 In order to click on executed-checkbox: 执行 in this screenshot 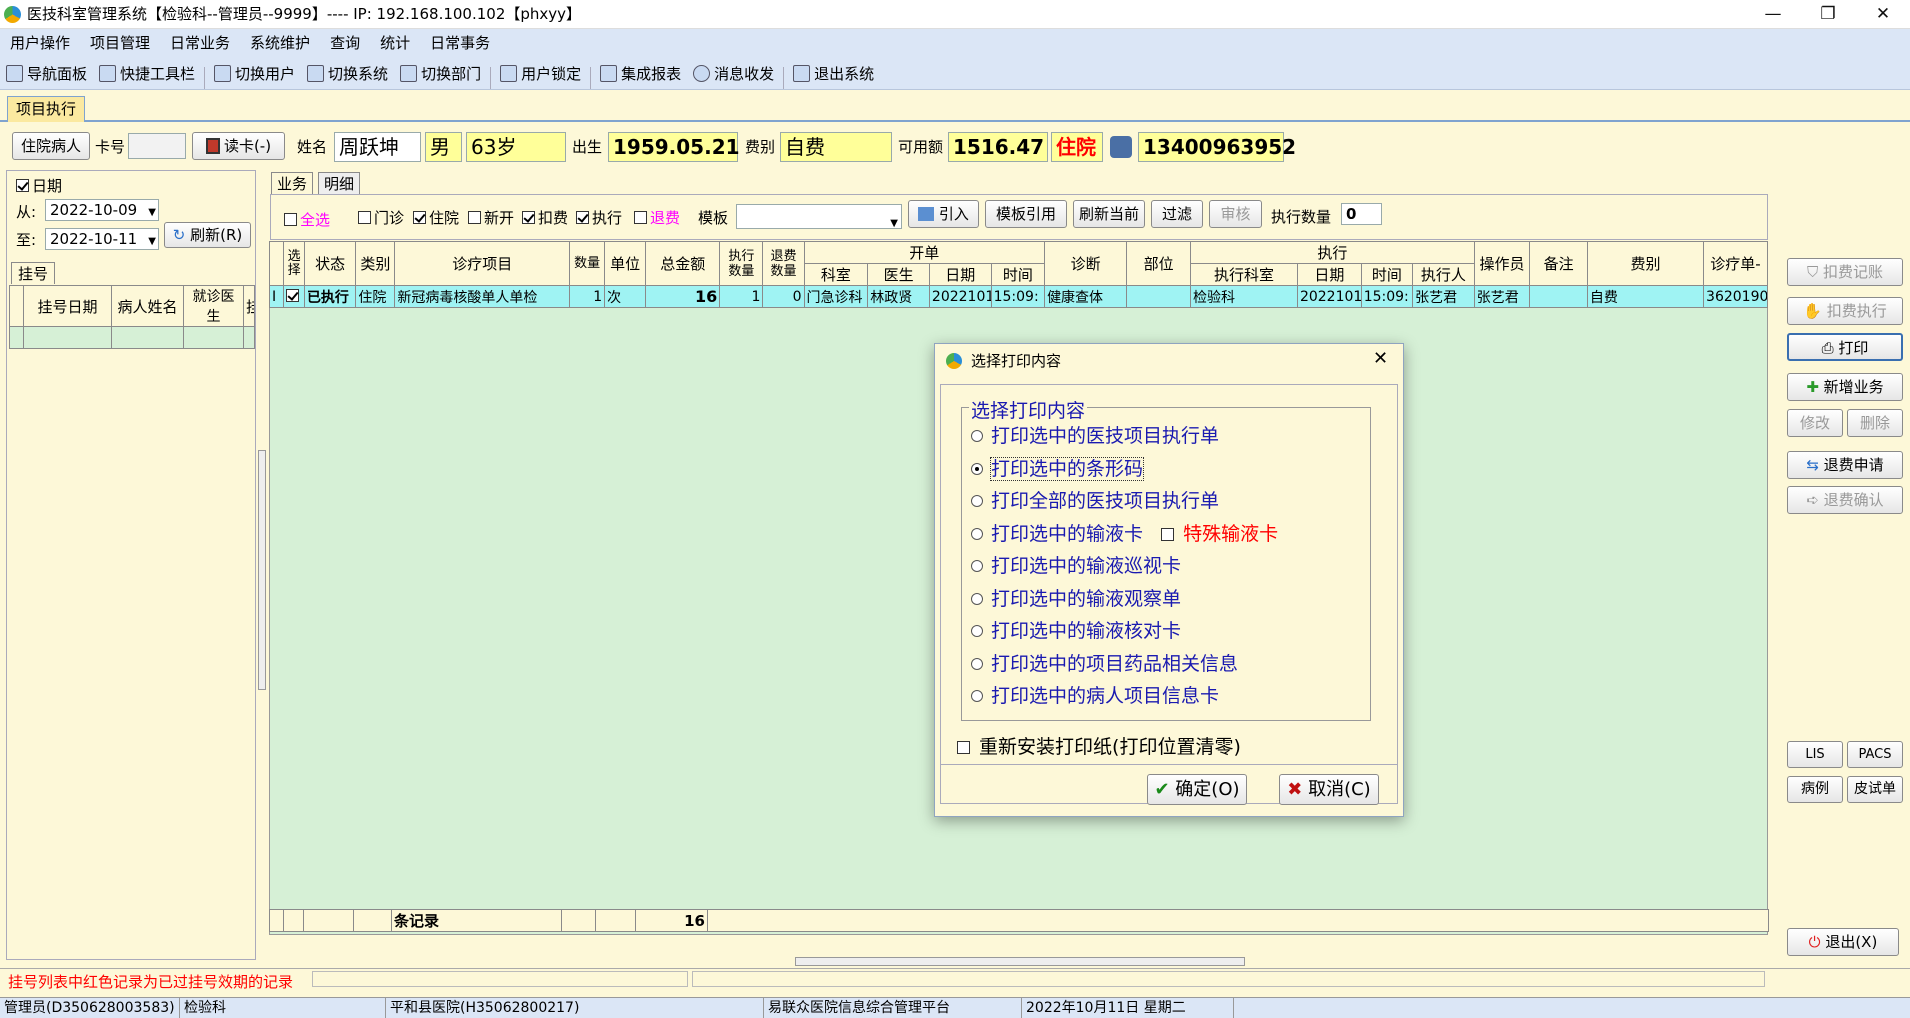, I will do `click(599, 217)`.